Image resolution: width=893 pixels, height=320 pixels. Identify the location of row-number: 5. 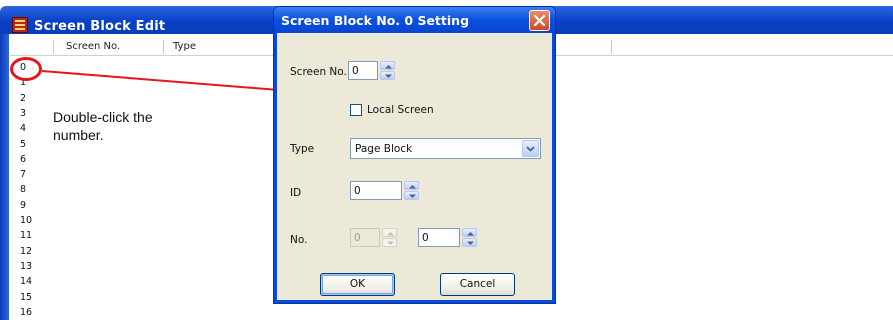
(23, 144).